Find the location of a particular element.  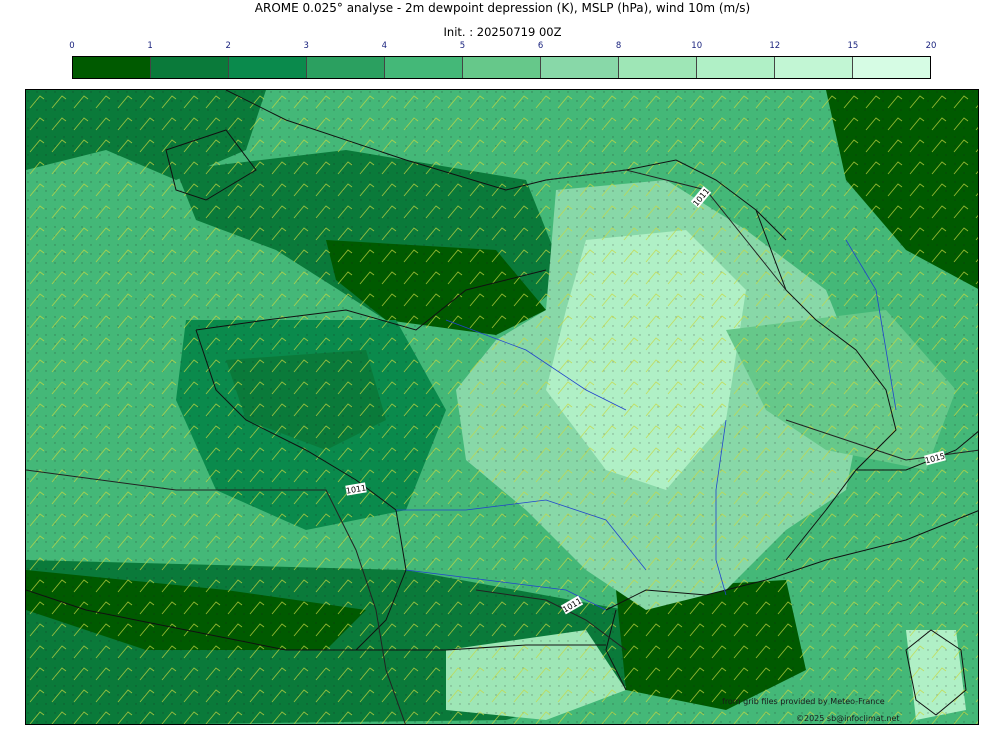

colorbar-tick-label: 0 is located at coordinates (72, 46).